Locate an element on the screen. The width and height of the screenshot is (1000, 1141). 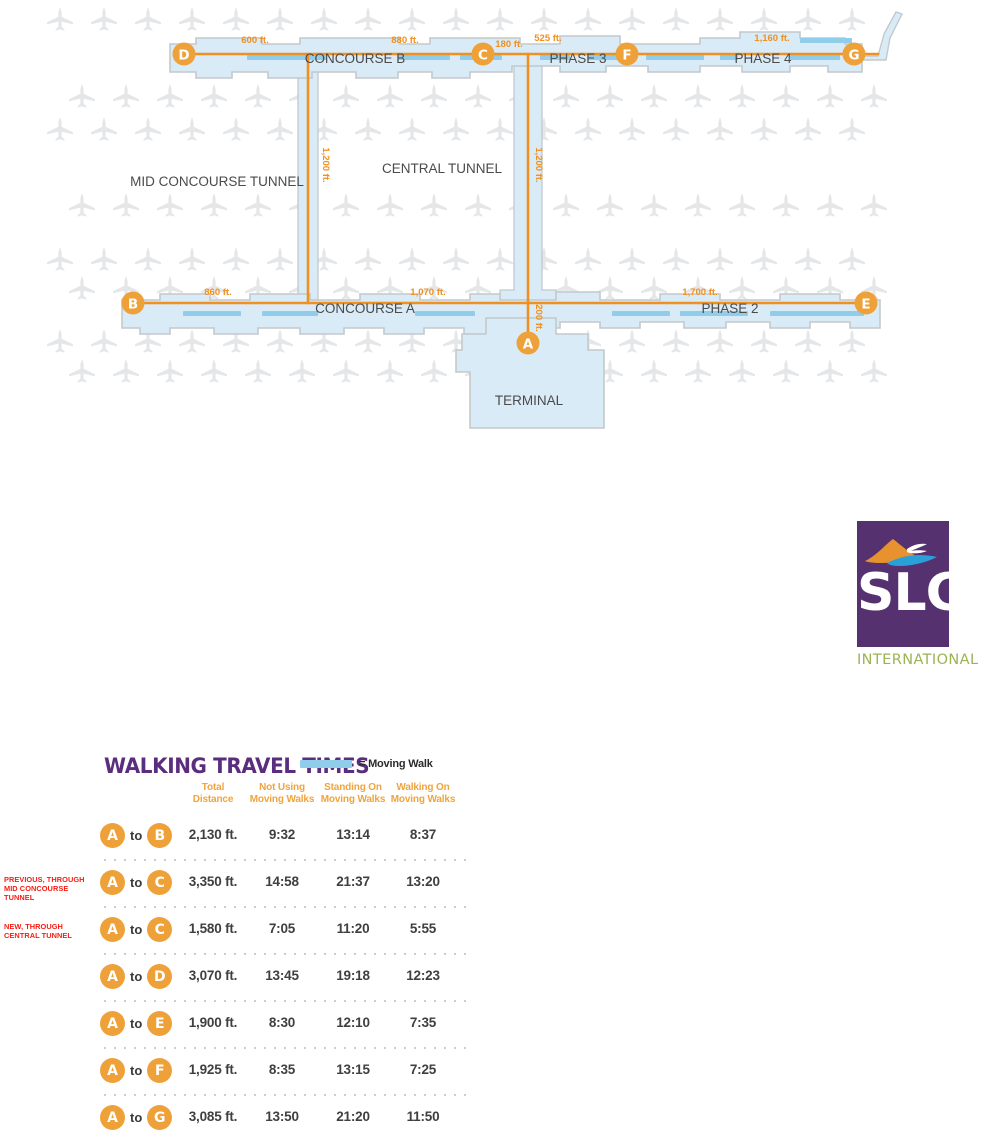
table-row: A to F 1,925 ft. 8:35 13:15 7:25 is located at coordinates (500, 1071).